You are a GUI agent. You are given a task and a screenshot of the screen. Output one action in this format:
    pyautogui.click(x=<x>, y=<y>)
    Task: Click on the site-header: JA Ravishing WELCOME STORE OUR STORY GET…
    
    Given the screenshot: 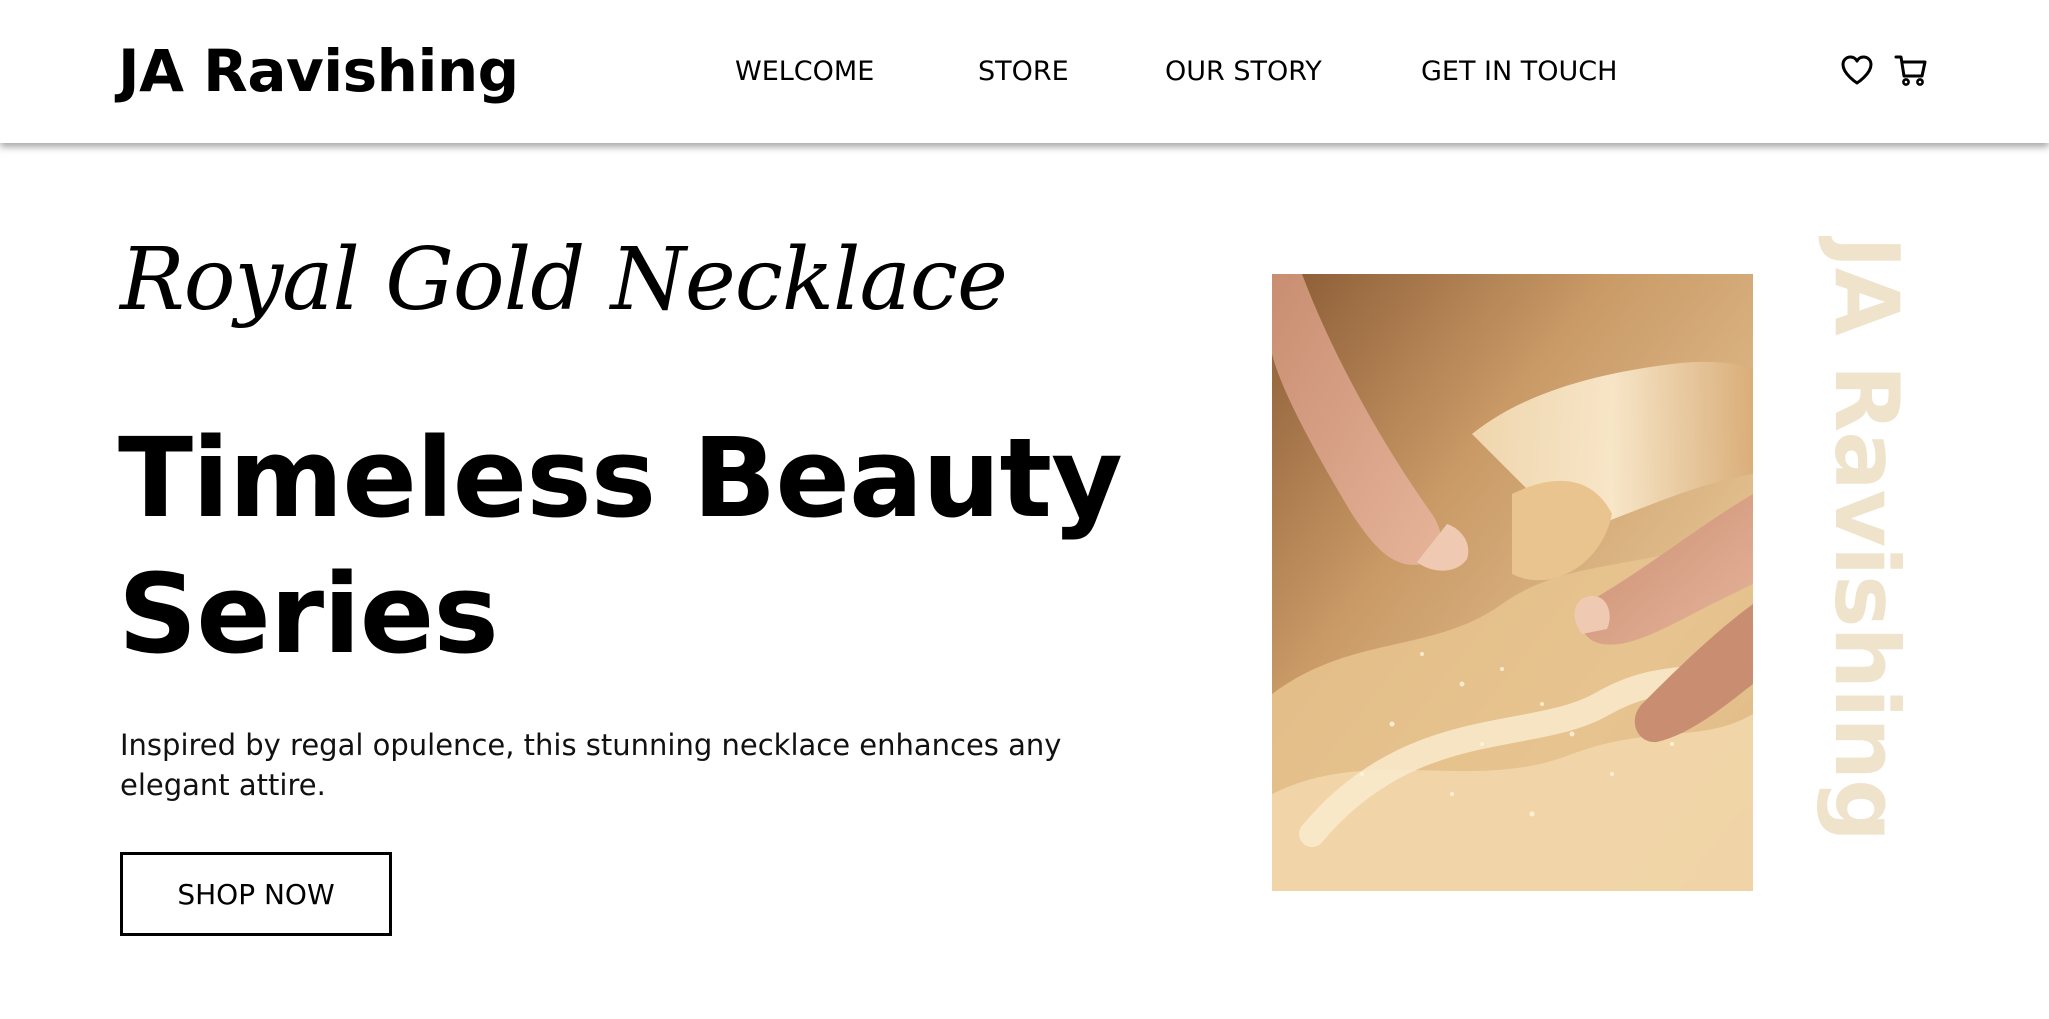 What is the action you would take?
    pyautogui.click(x=1024, y=71)
    